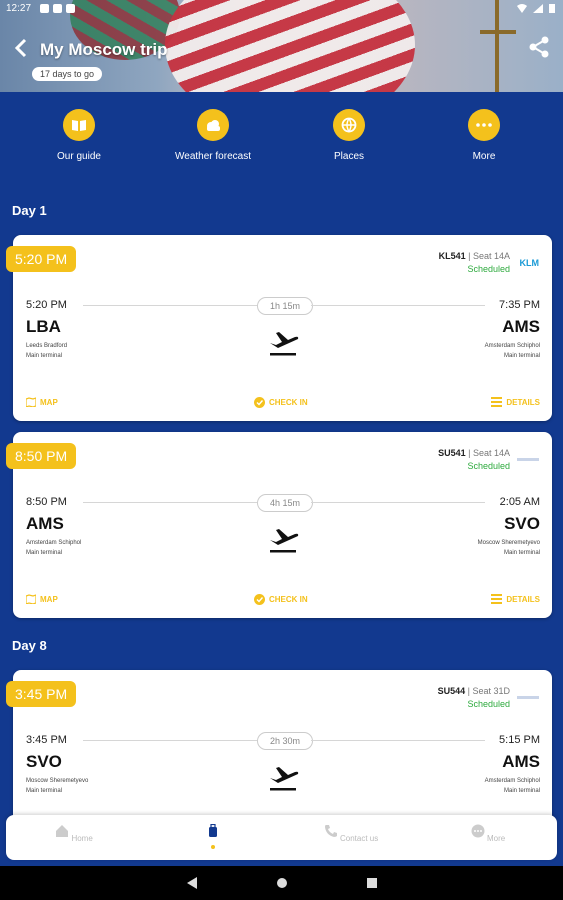 The width and height of the screenshot is (563, 900). What do you see at coordinates (372, 883) in the screenshot?
I see `recents-square-icon` at bounding box center [372, 883].